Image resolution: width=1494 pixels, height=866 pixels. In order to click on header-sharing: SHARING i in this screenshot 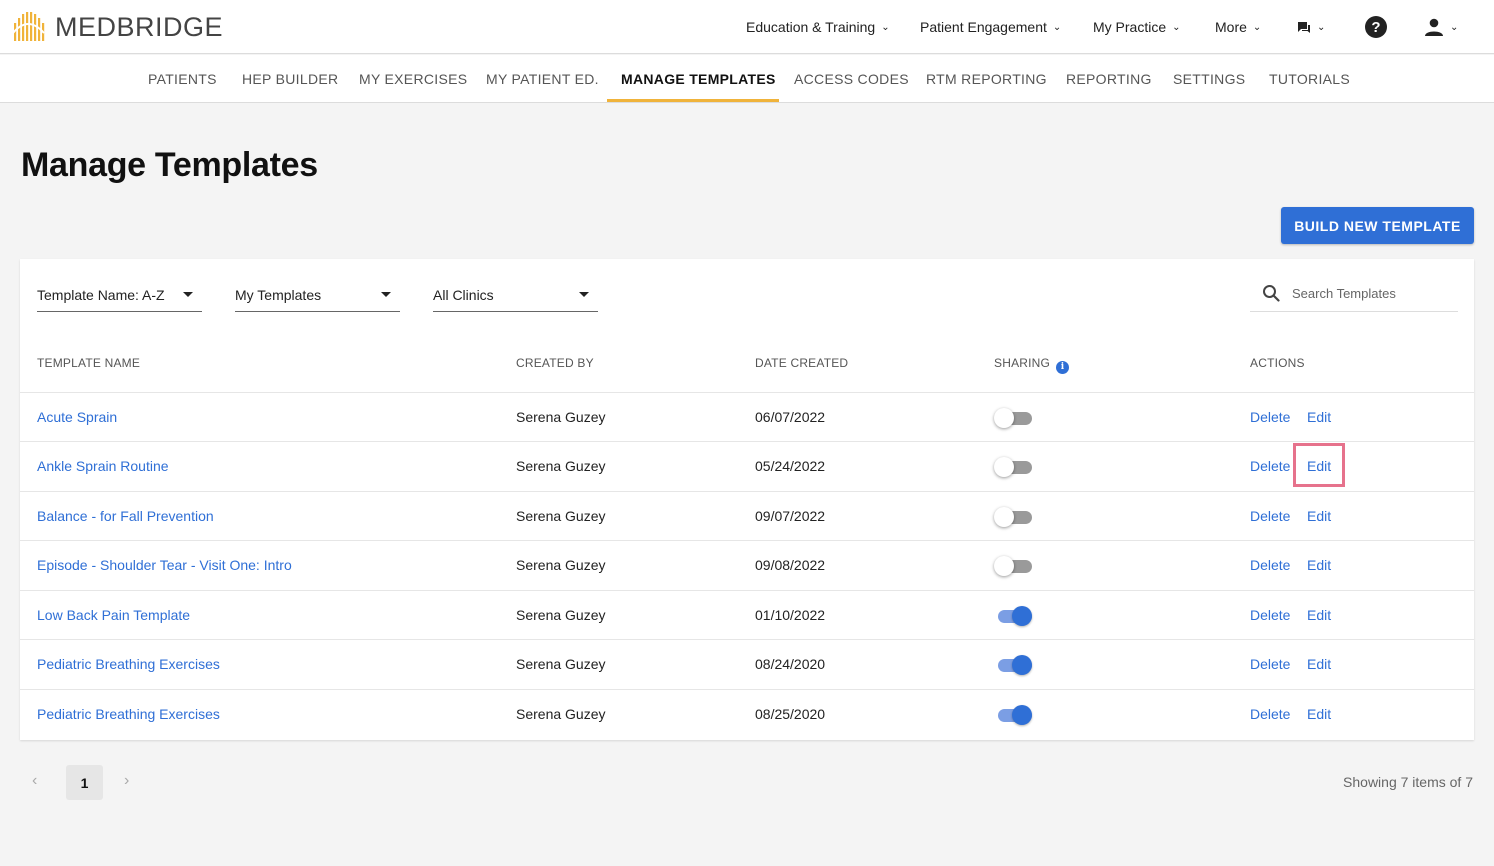, I will do `click(1032, 365)`.